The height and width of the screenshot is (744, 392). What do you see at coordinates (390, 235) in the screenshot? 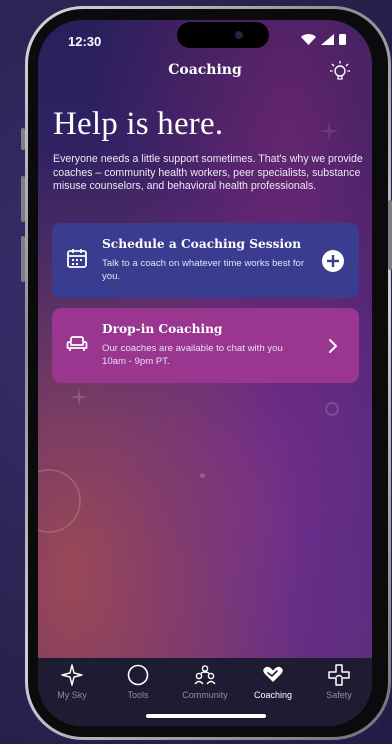
I see `phone-power-button` at bounding box center [390, 235].